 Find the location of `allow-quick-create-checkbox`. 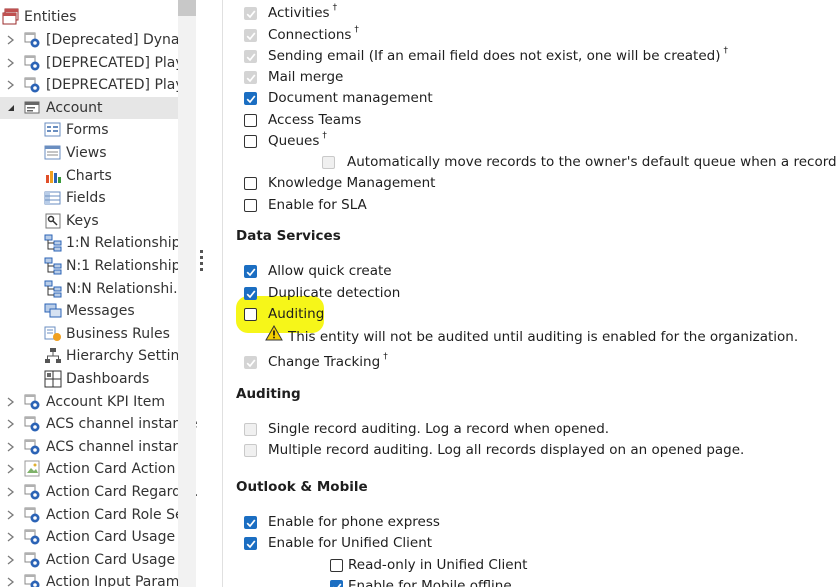

allow-quick-create-checkbox is located at coordinates (250, 271).